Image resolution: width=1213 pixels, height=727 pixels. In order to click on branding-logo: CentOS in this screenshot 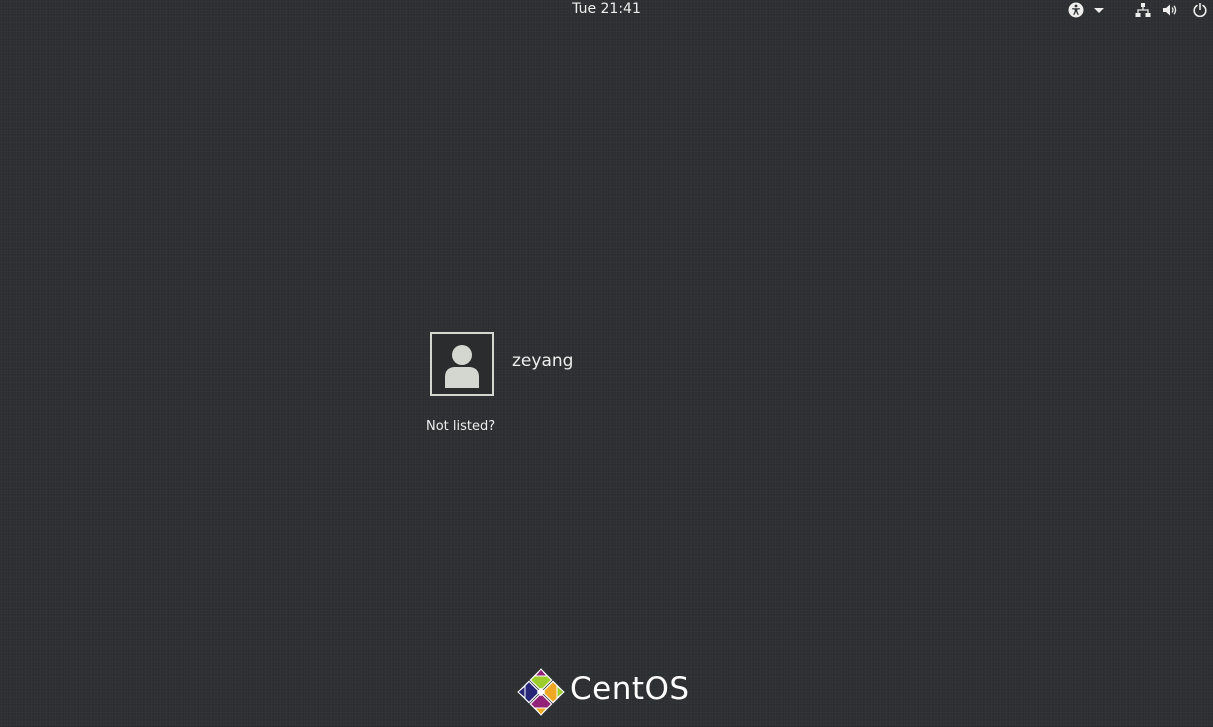, I will do `click(607, 693)`.